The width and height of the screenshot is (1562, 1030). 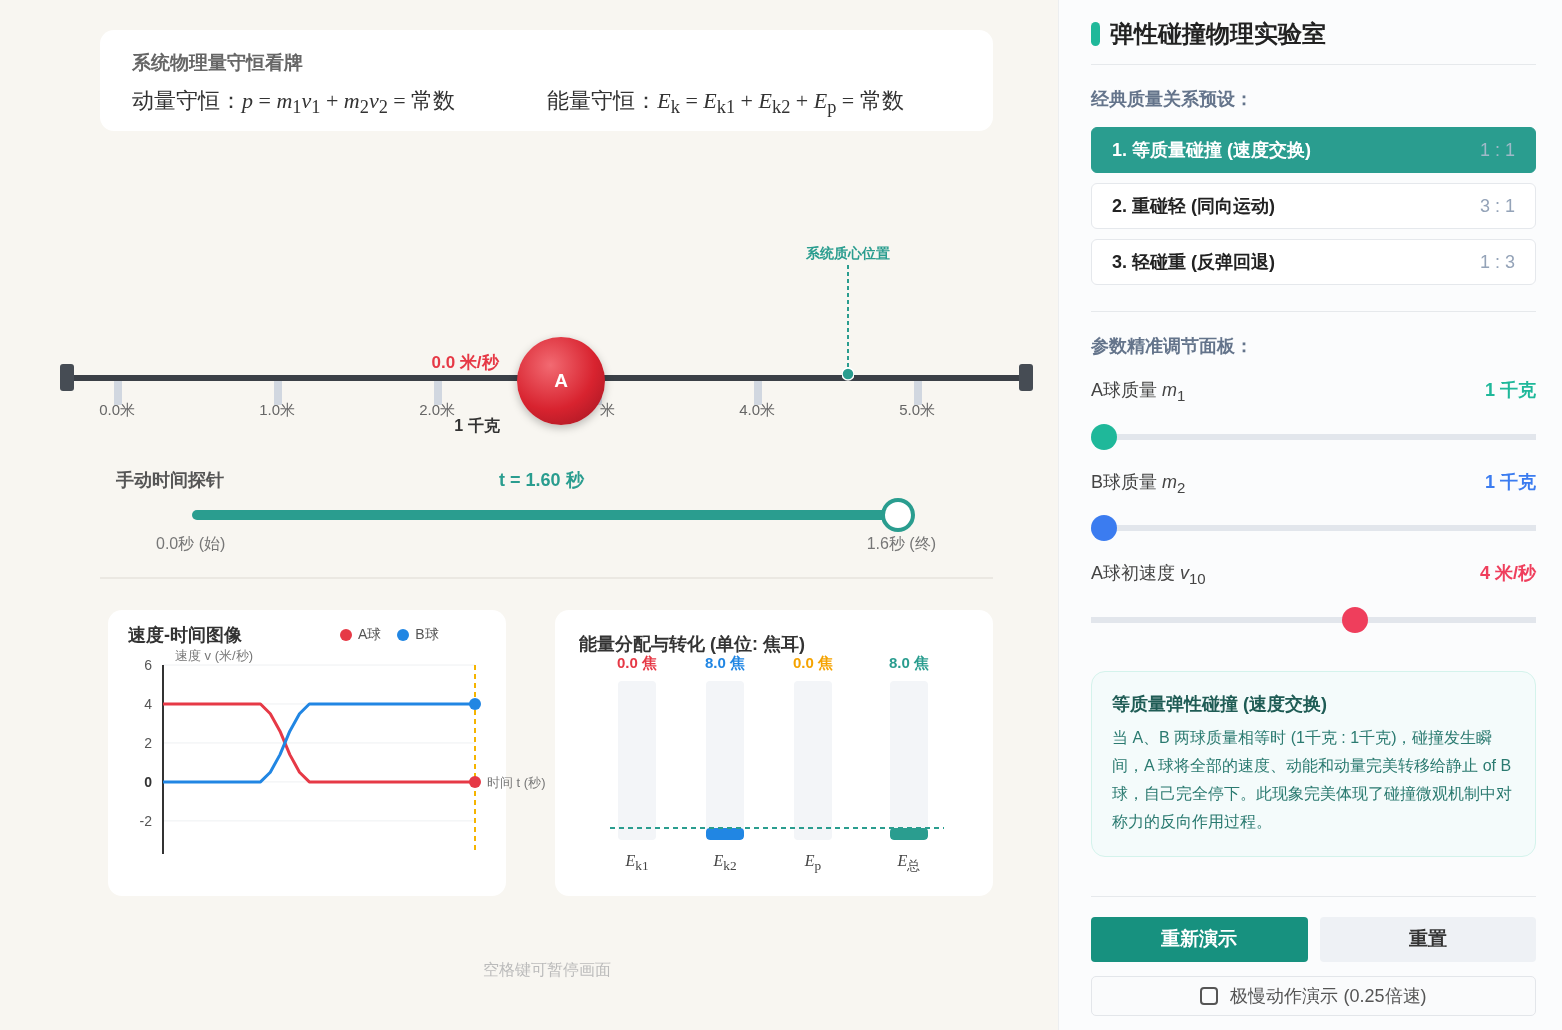 What do you see at coordinates (1313, 206) in the screenshot?
I see `preset-option: 2. 重碰轻 (同向运动) 3 : 1` at bounding box center [1313, 206].